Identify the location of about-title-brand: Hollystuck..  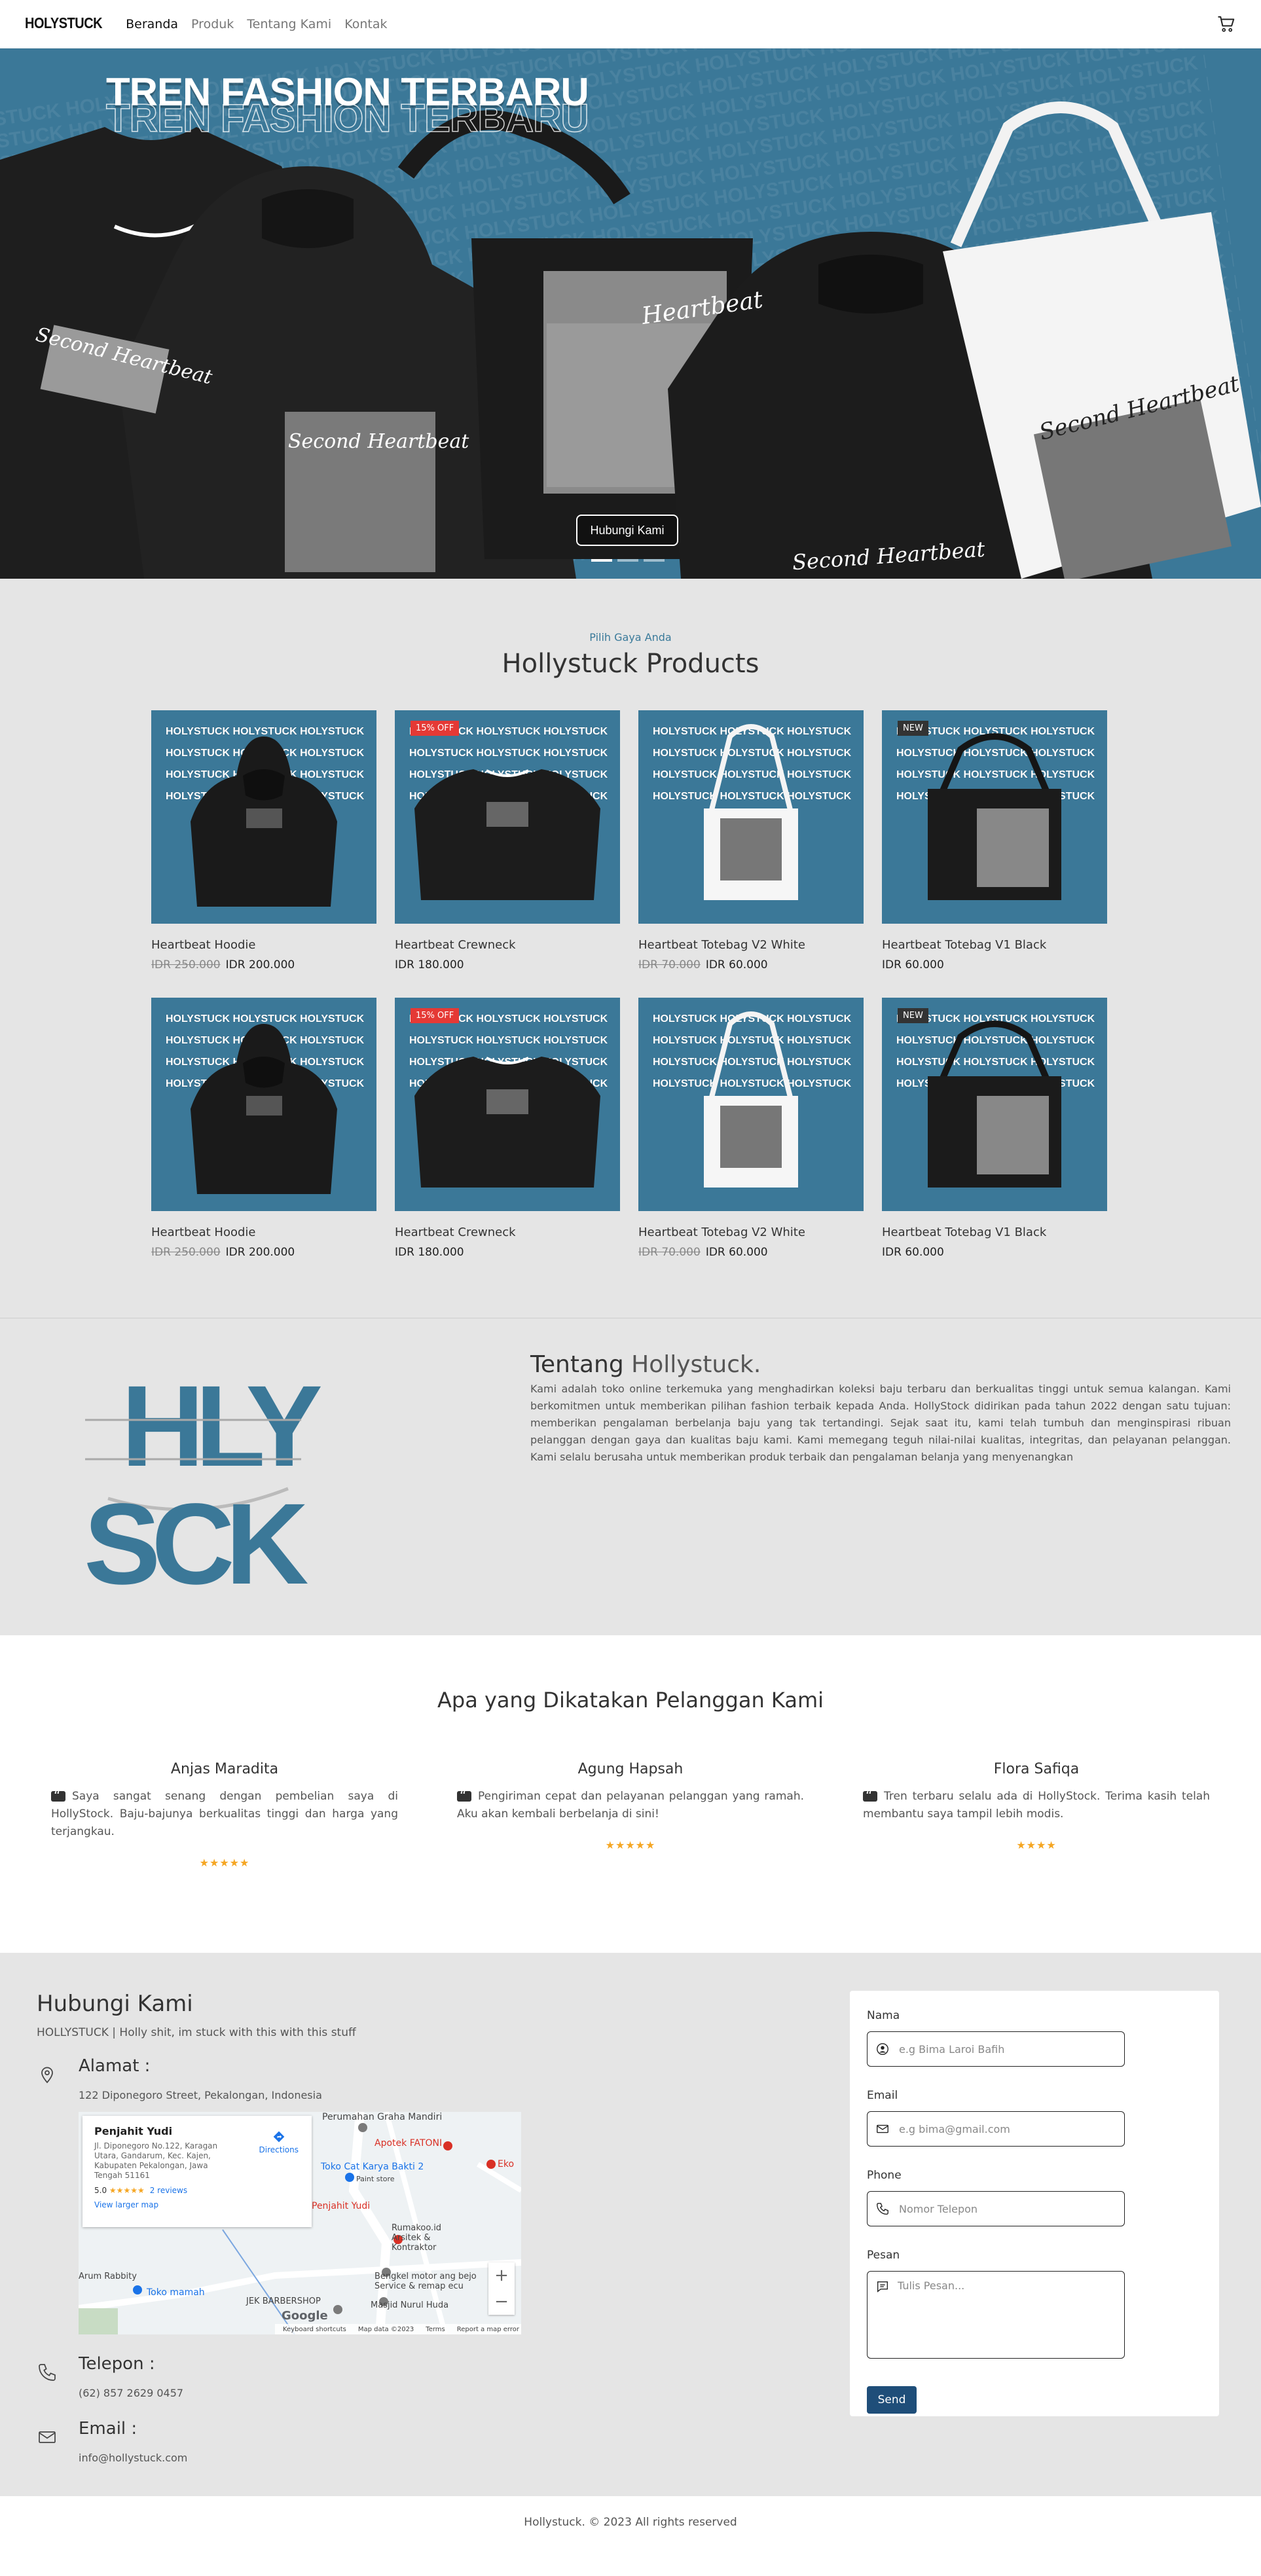
(696, 1364).